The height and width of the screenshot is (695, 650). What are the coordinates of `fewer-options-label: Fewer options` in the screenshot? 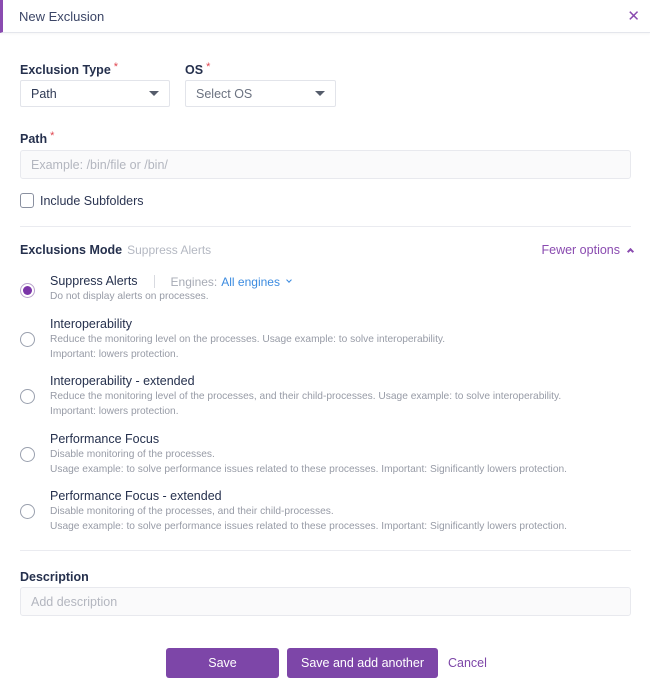 It's located at (580, 250).